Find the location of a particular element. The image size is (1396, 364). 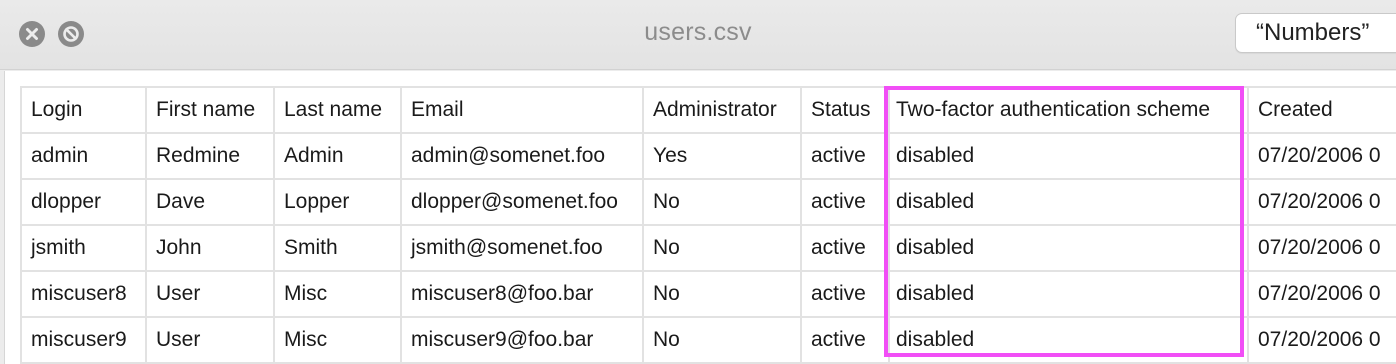

cell-login: admin is located at coordinates (83, 156).